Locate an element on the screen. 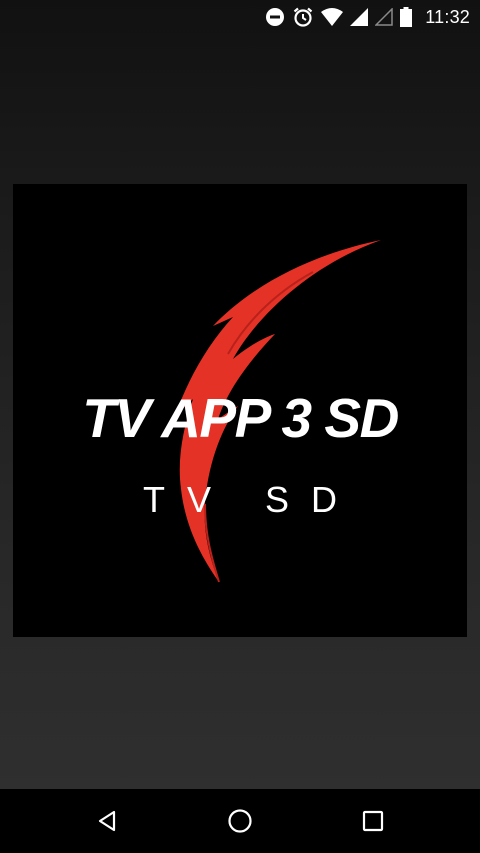 Image resolution: width=480 pixels, height=853 pixels. wifi-icon is located at coordinates (332, 17).